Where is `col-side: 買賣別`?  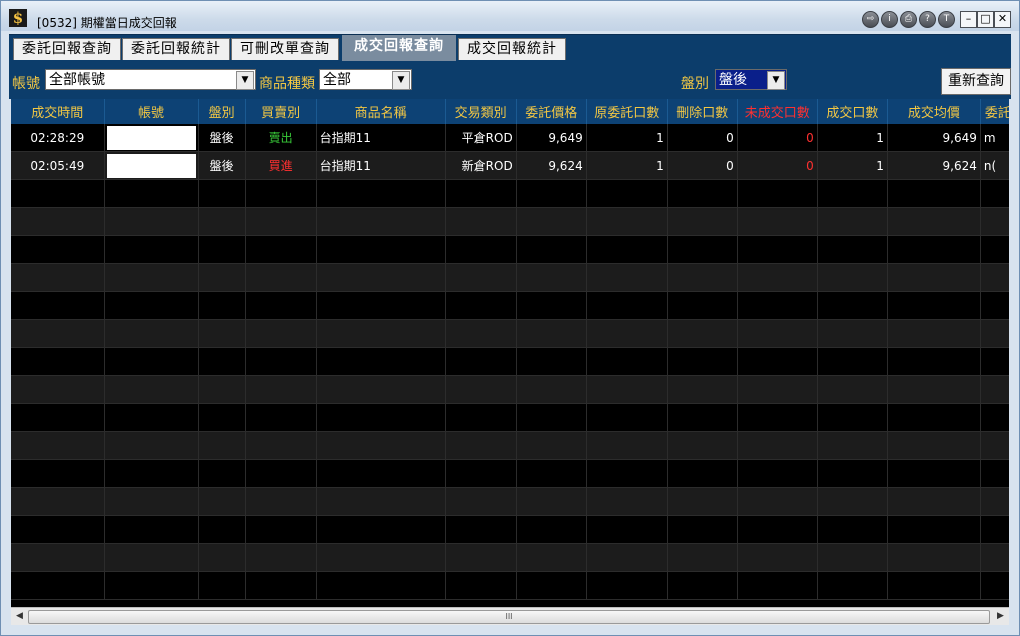
col-side: 買賣別 is located at coordinates (281, 111).